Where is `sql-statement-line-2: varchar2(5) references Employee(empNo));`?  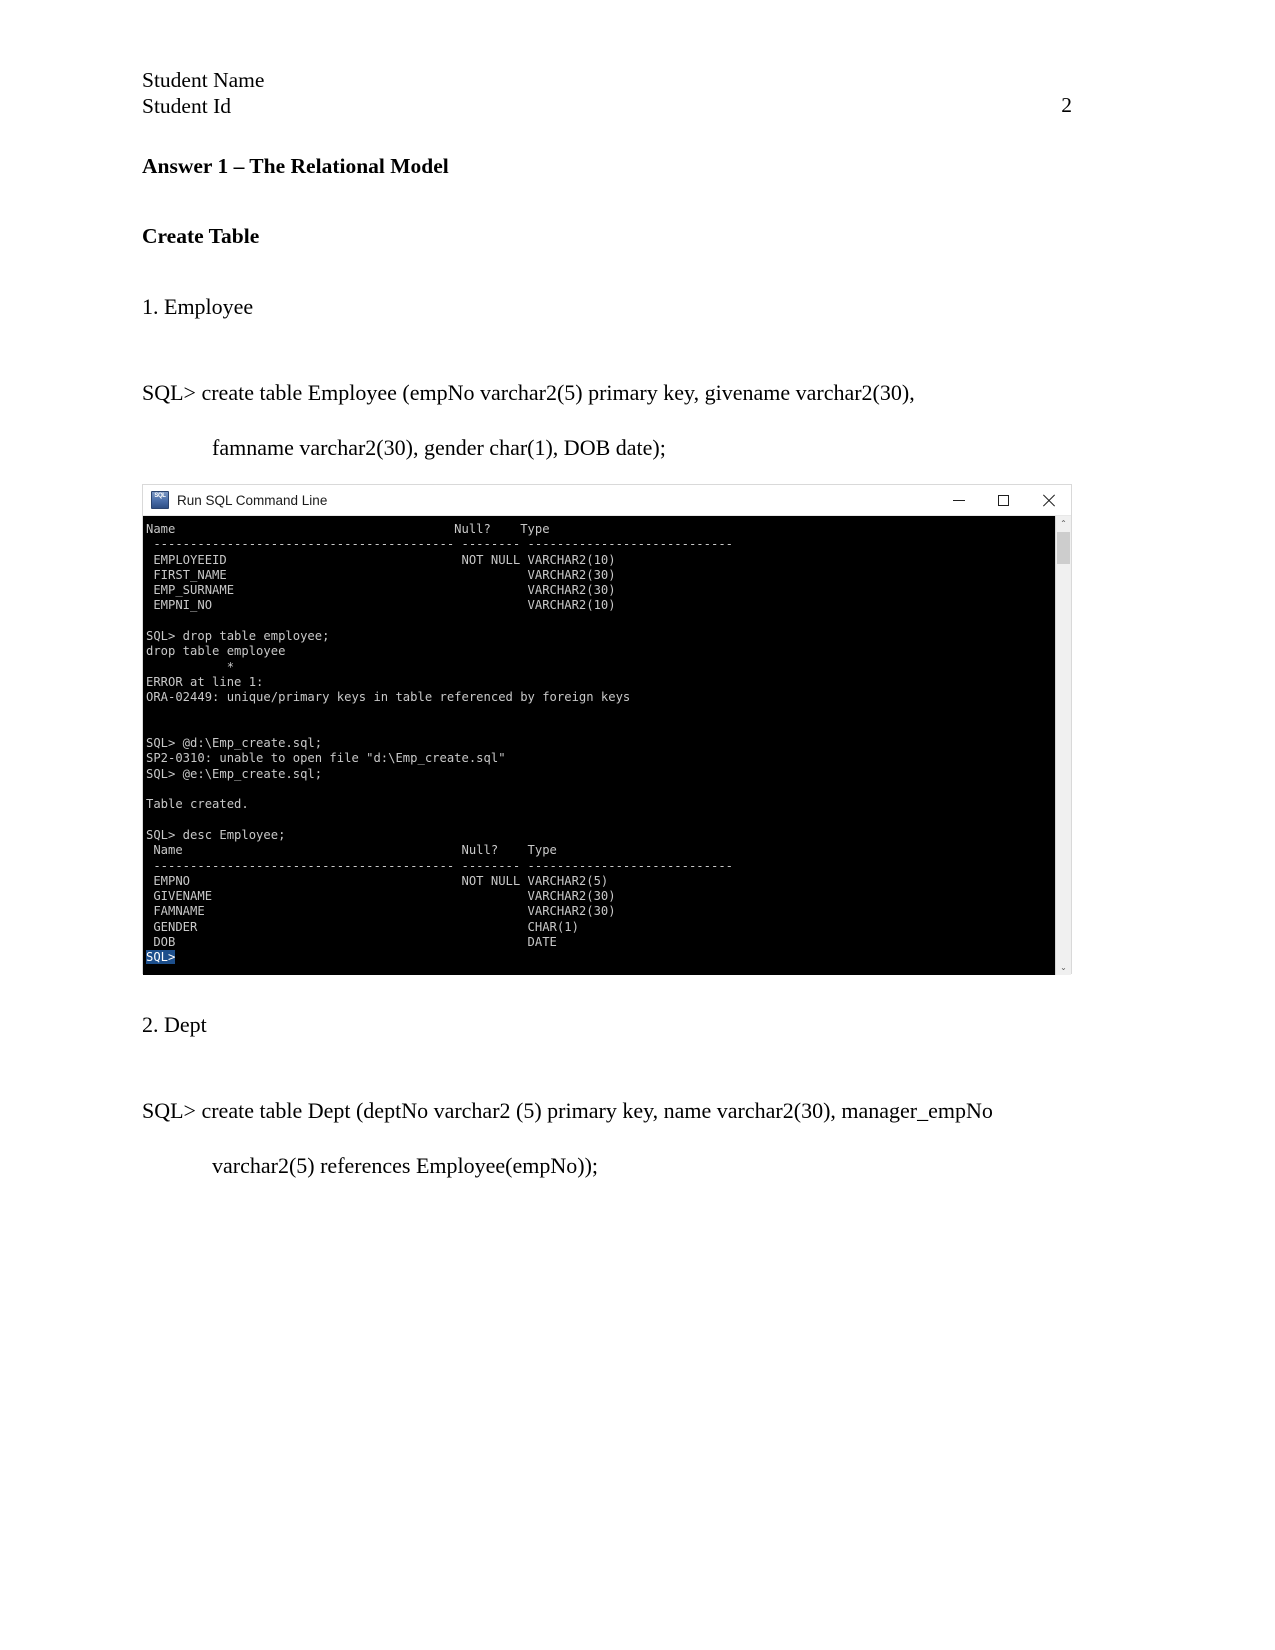
sql-statement-line-2: varchar2(5) references Employee(empNo)); is located at coordinates (405, 1165).